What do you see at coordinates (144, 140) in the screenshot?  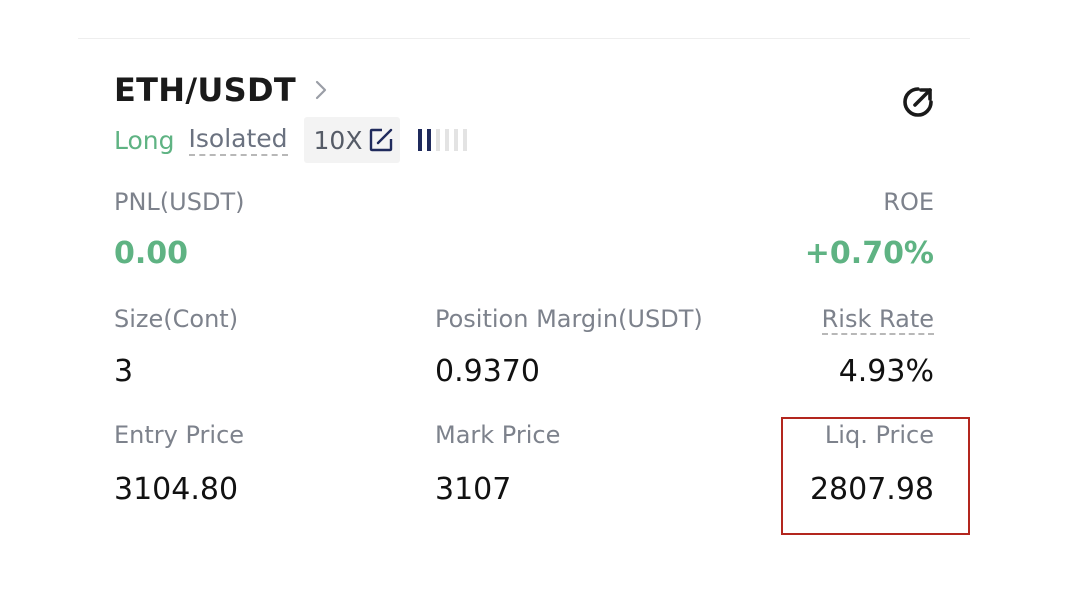 I see `side-tag: Long` at bounding box center [144, 140].